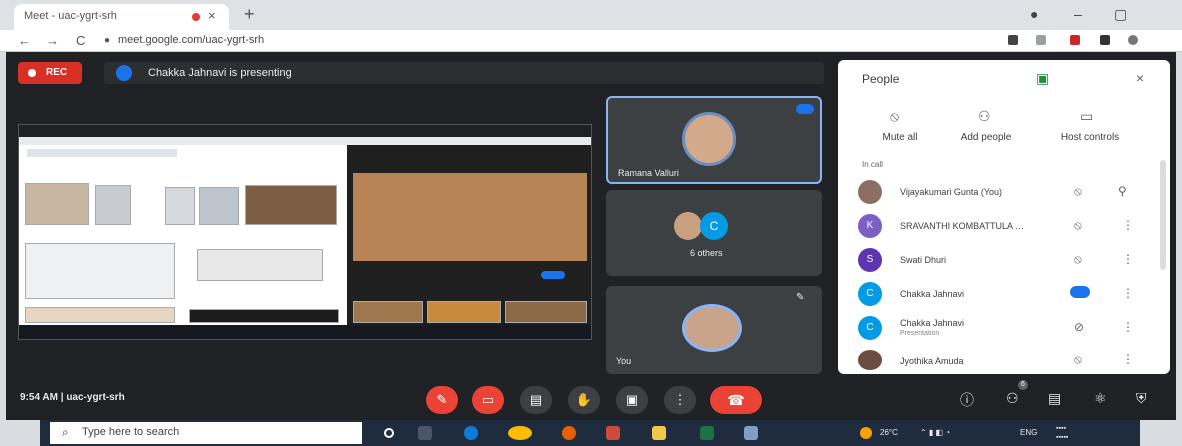 Image resolution: width=1182 pixels, height=446 pixels. Describe the element at coordinates (569, 433) in the screenshot. I see `firefox-icon` at that location.